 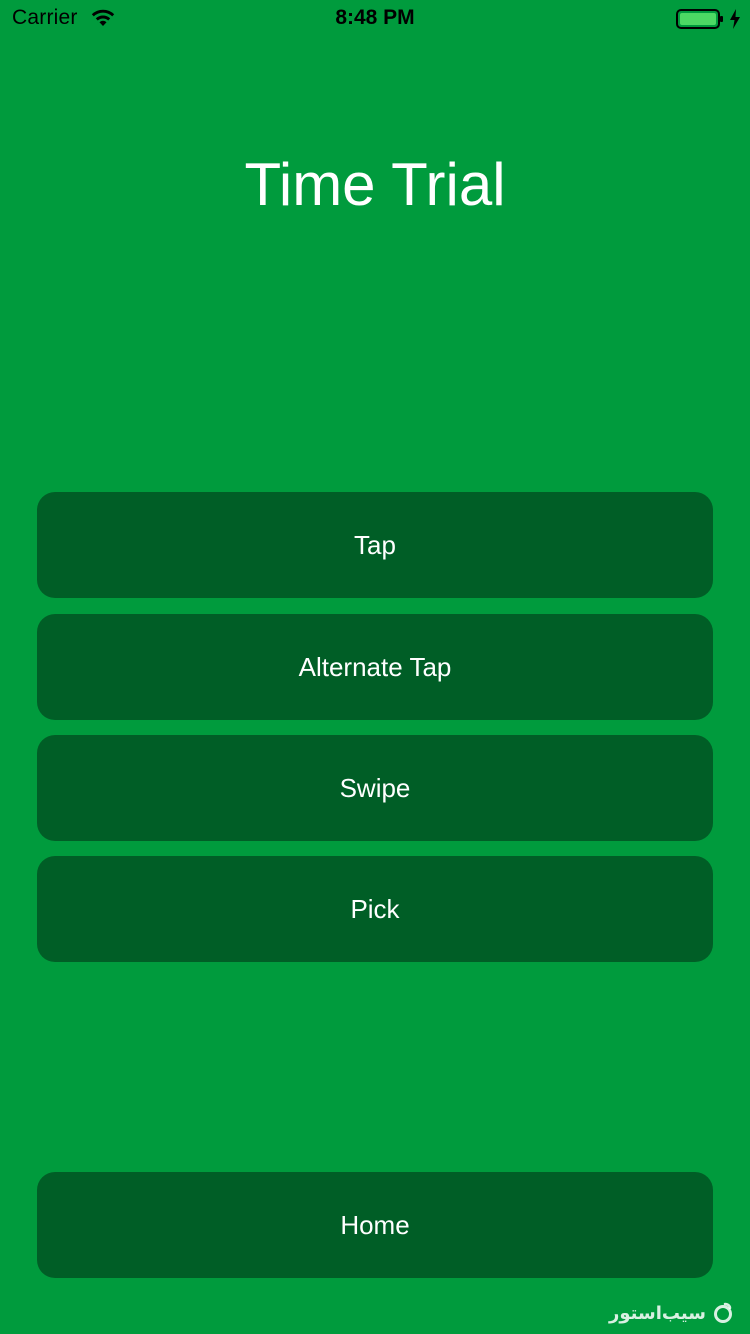 I want to click on page-title: Time Trial, so click(x=375, y=184).